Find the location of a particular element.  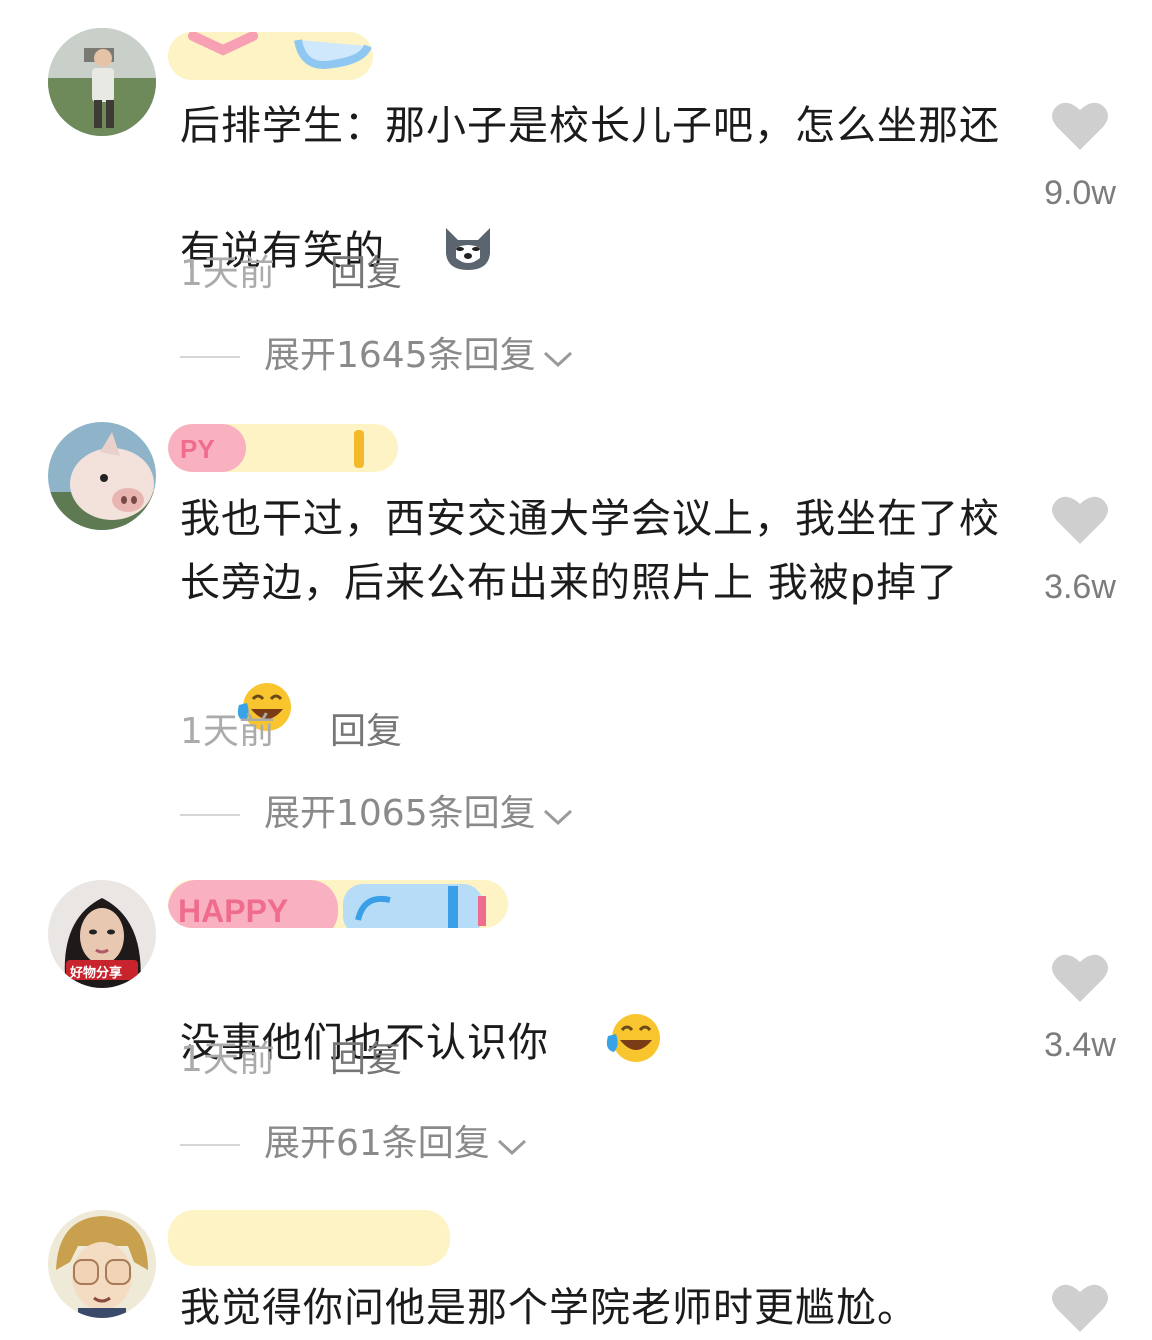

redaction-sticker-icon is located at coordinates (280, 50).